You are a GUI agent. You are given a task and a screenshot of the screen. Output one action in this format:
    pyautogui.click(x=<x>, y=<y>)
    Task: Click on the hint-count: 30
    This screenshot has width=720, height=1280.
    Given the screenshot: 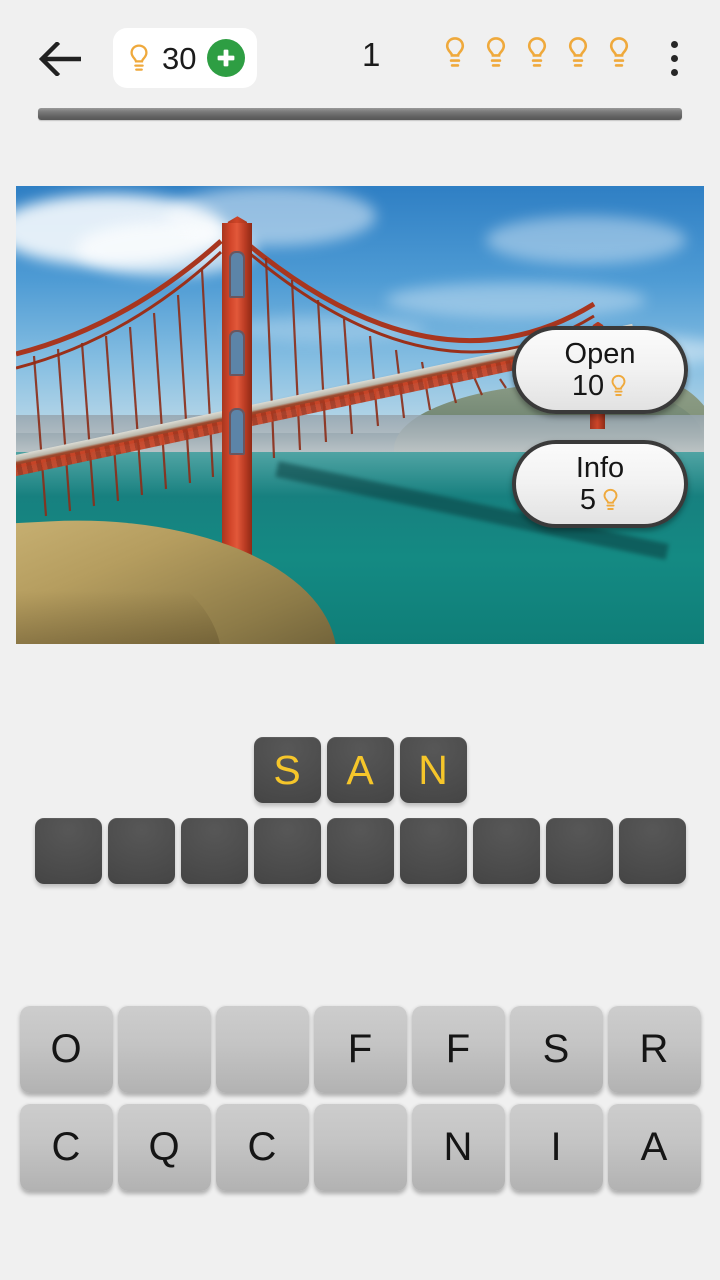 What is the action you would take?
    pyautogui.click(x=179, y=58)
    